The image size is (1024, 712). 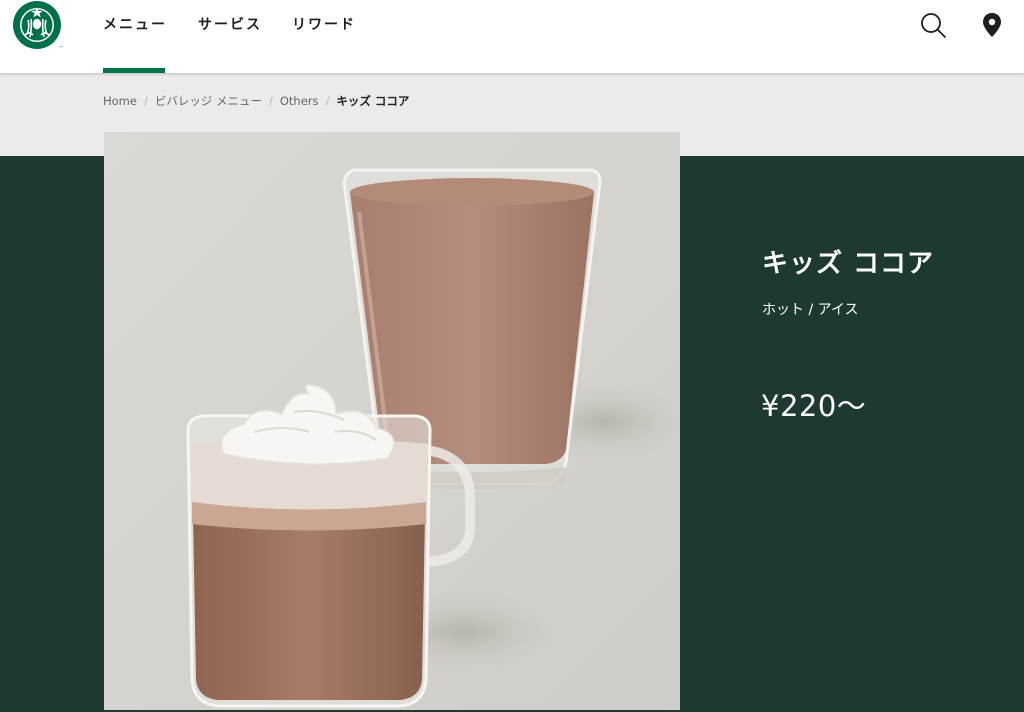 I want to click on search-icon, so click(x=933, y=25).